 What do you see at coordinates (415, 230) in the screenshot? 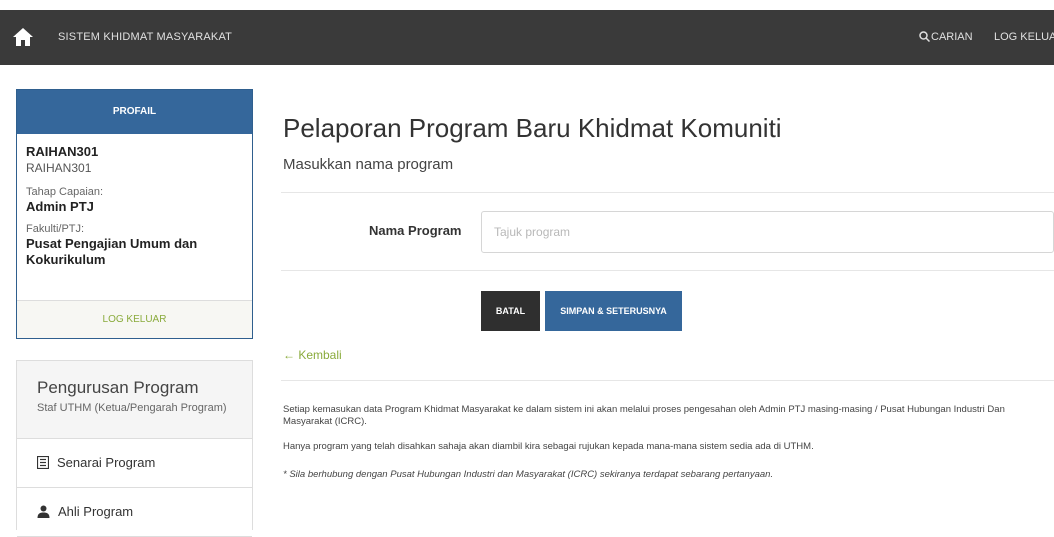
I see `program-name-label: Nama Program` at bounding box center [415, 230].